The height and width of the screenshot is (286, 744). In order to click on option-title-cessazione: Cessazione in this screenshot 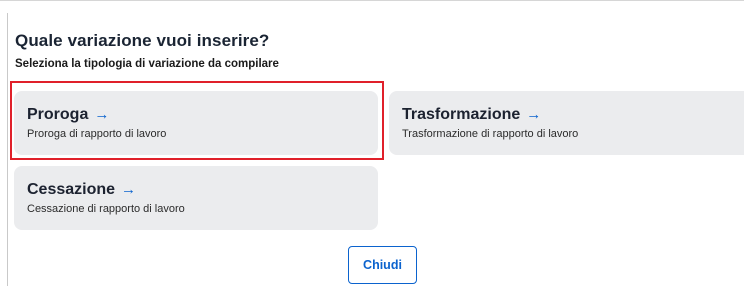, I will do `click(71, 189)`.